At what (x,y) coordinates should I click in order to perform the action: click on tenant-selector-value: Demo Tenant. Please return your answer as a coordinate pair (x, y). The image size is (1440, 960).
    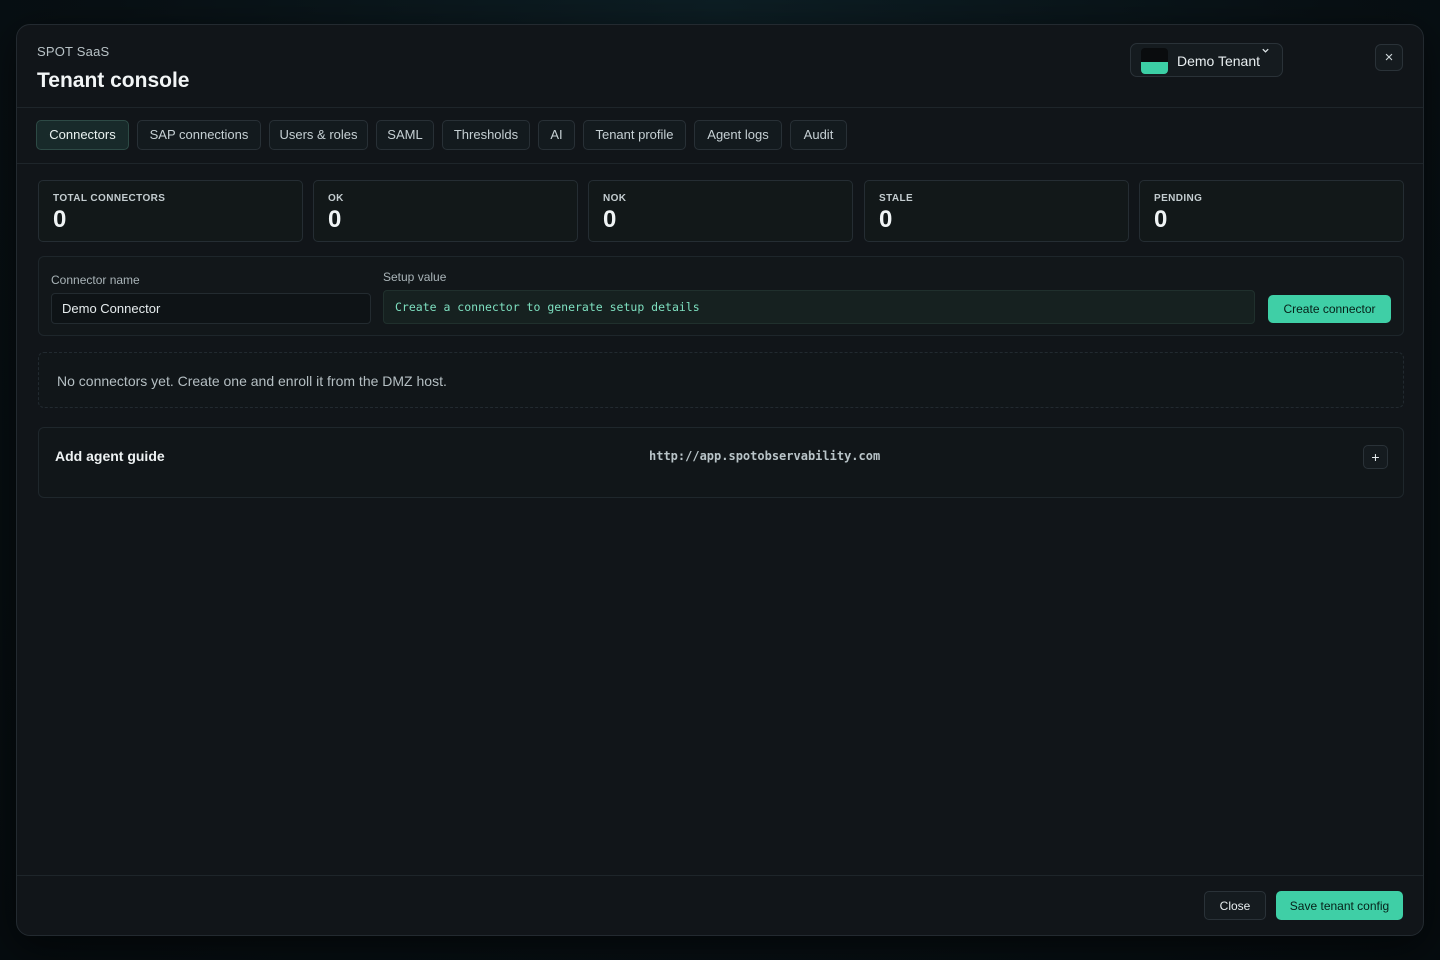
    Looking at the image, I should click on (1219, 61).